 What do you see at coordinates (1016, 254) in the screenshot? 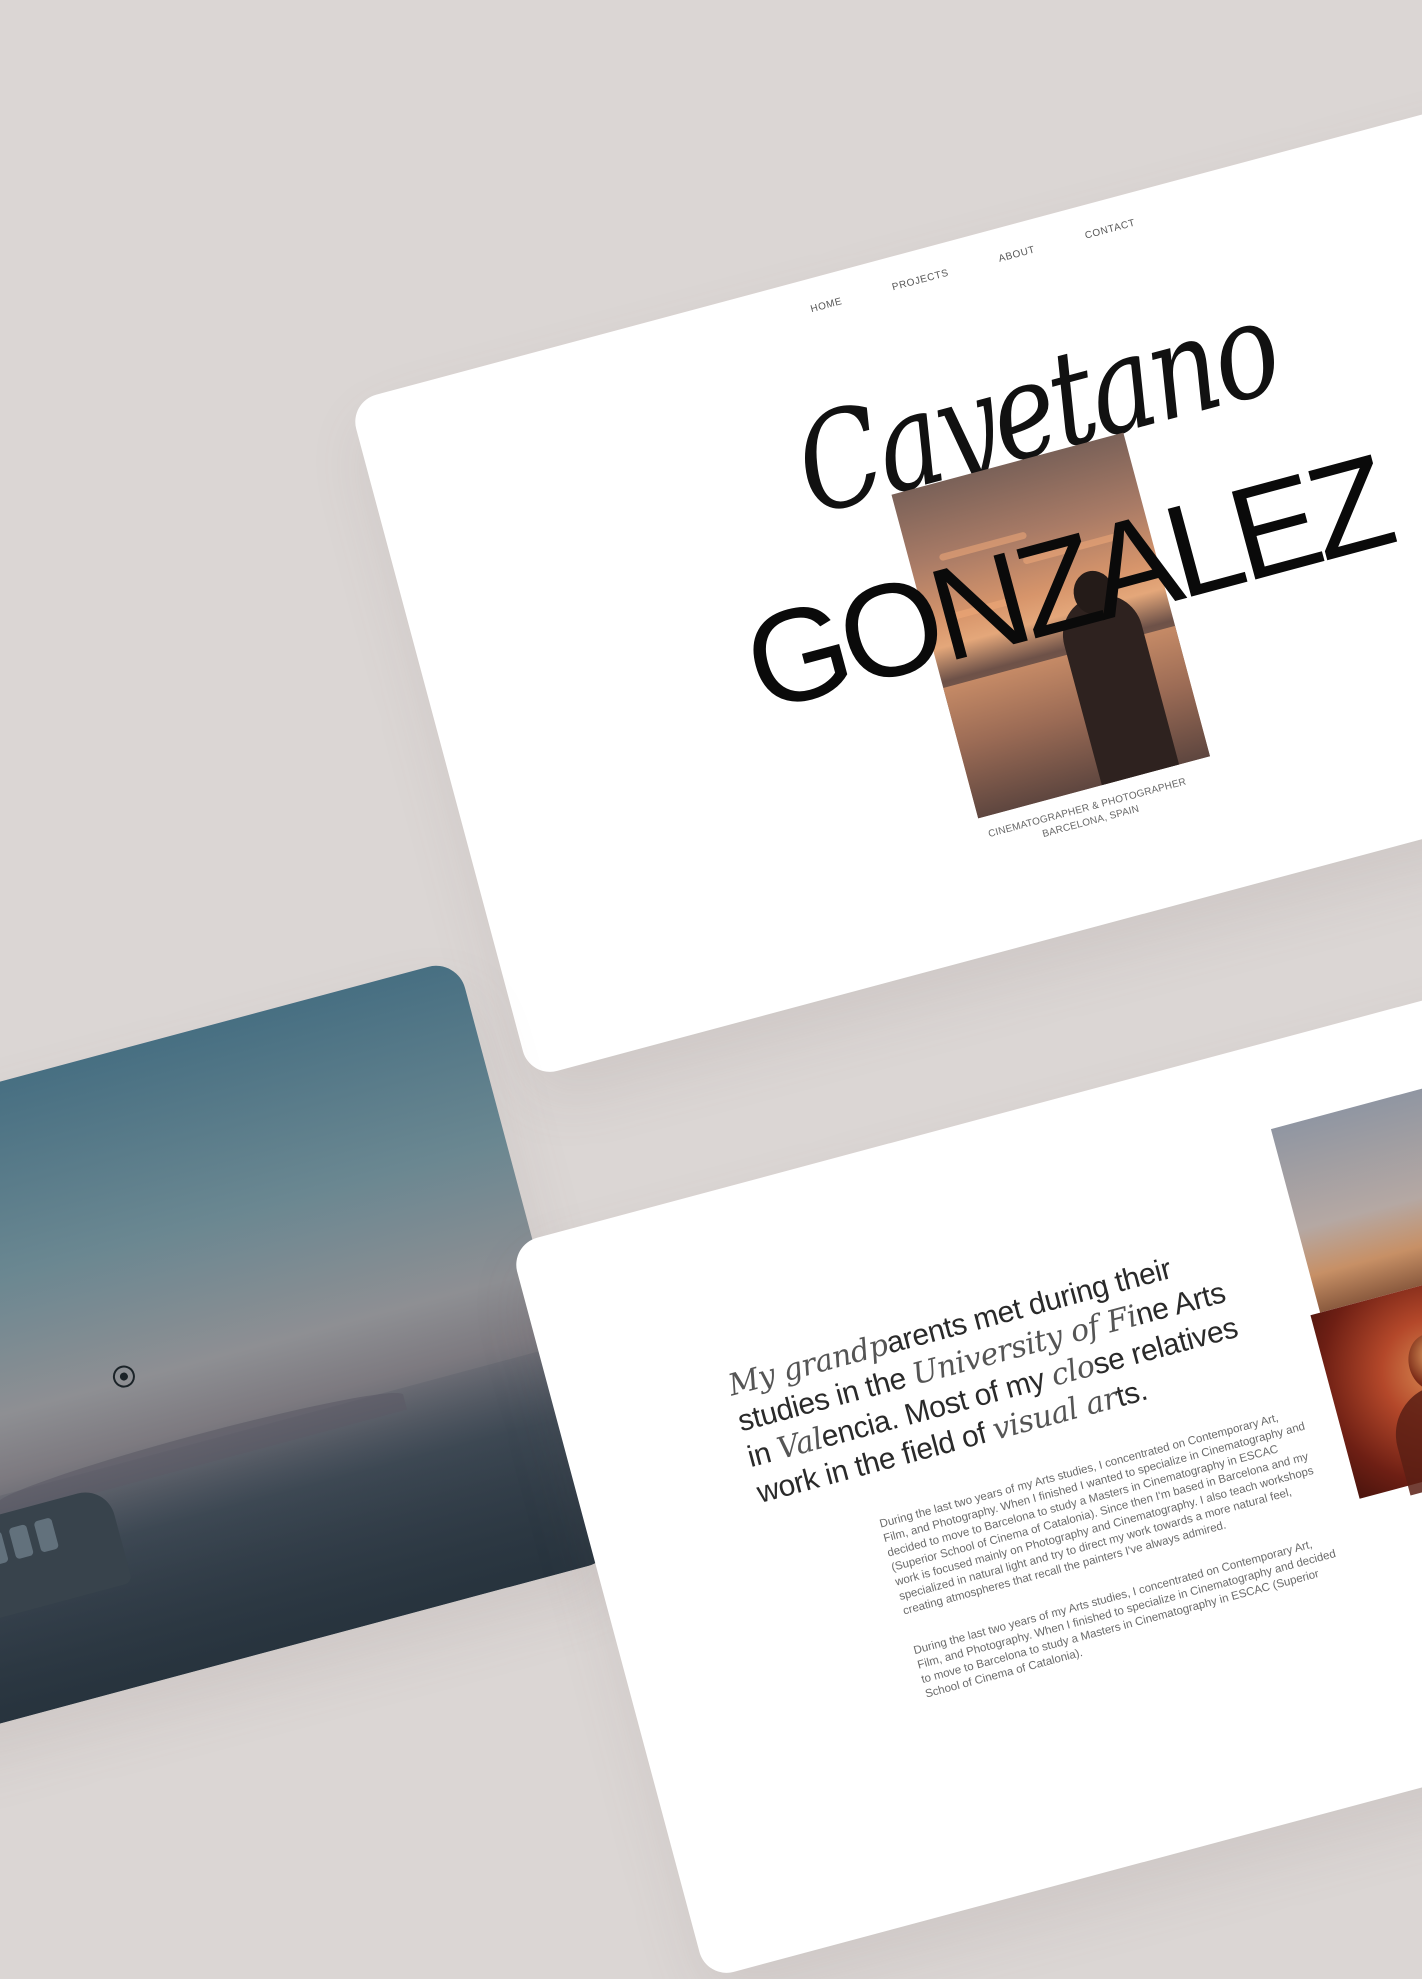
I see `nav-about: ABOUT` at bounding box center [1016, 254].